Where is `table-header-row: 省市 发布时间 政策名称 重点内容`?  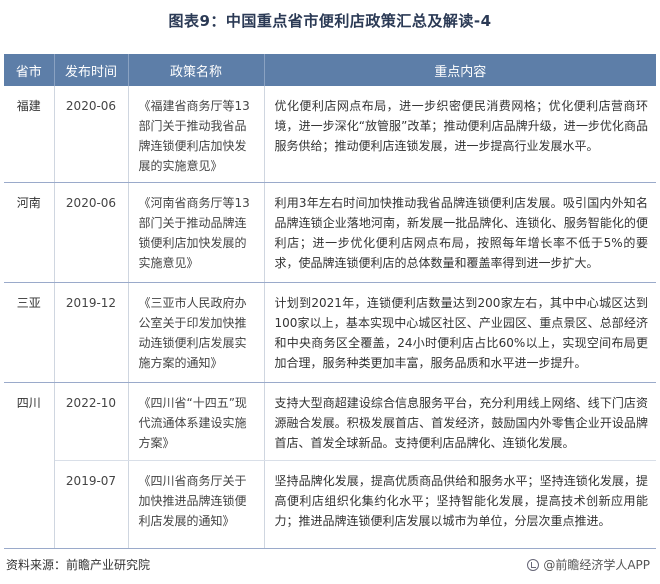 table-header-row: 省市 发布时间 政策名称 重点内容 is located at coordinates (330, 70).